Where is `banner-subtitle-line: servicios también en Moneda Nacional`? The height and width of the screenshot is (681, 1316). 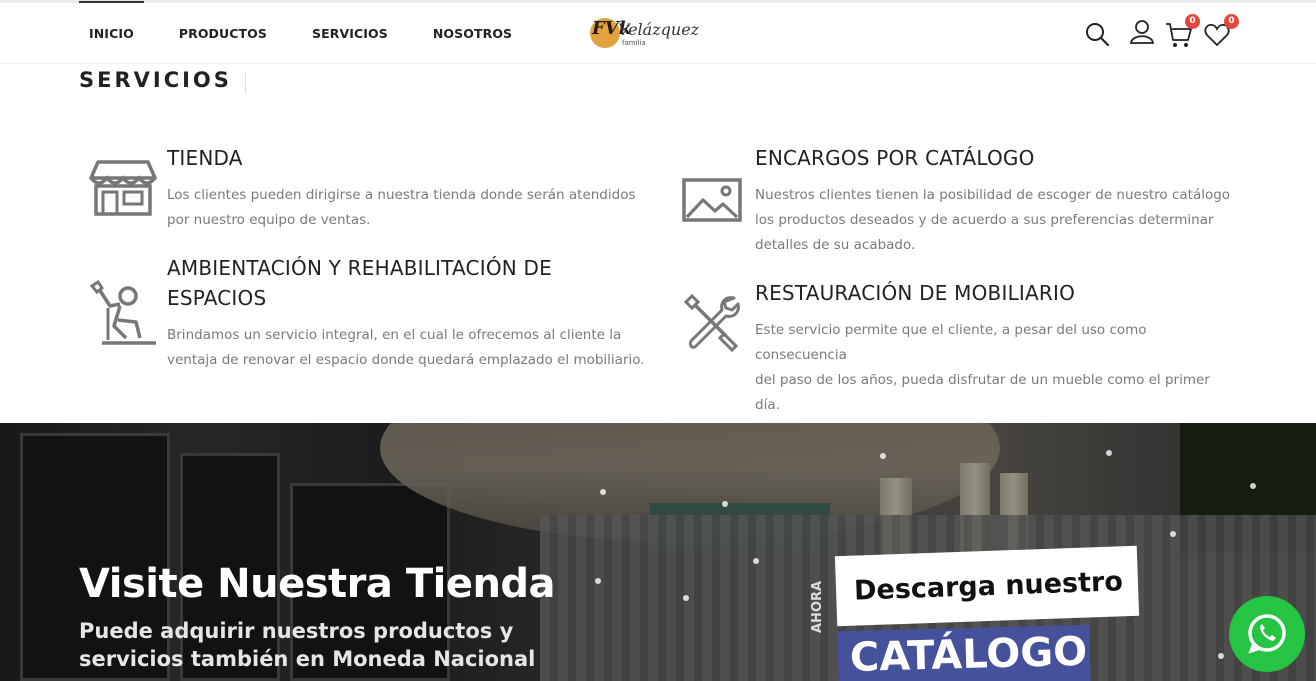
banner-subtitle-line: servicios también en Moneda Nacional is located at coordinates (307, 659).